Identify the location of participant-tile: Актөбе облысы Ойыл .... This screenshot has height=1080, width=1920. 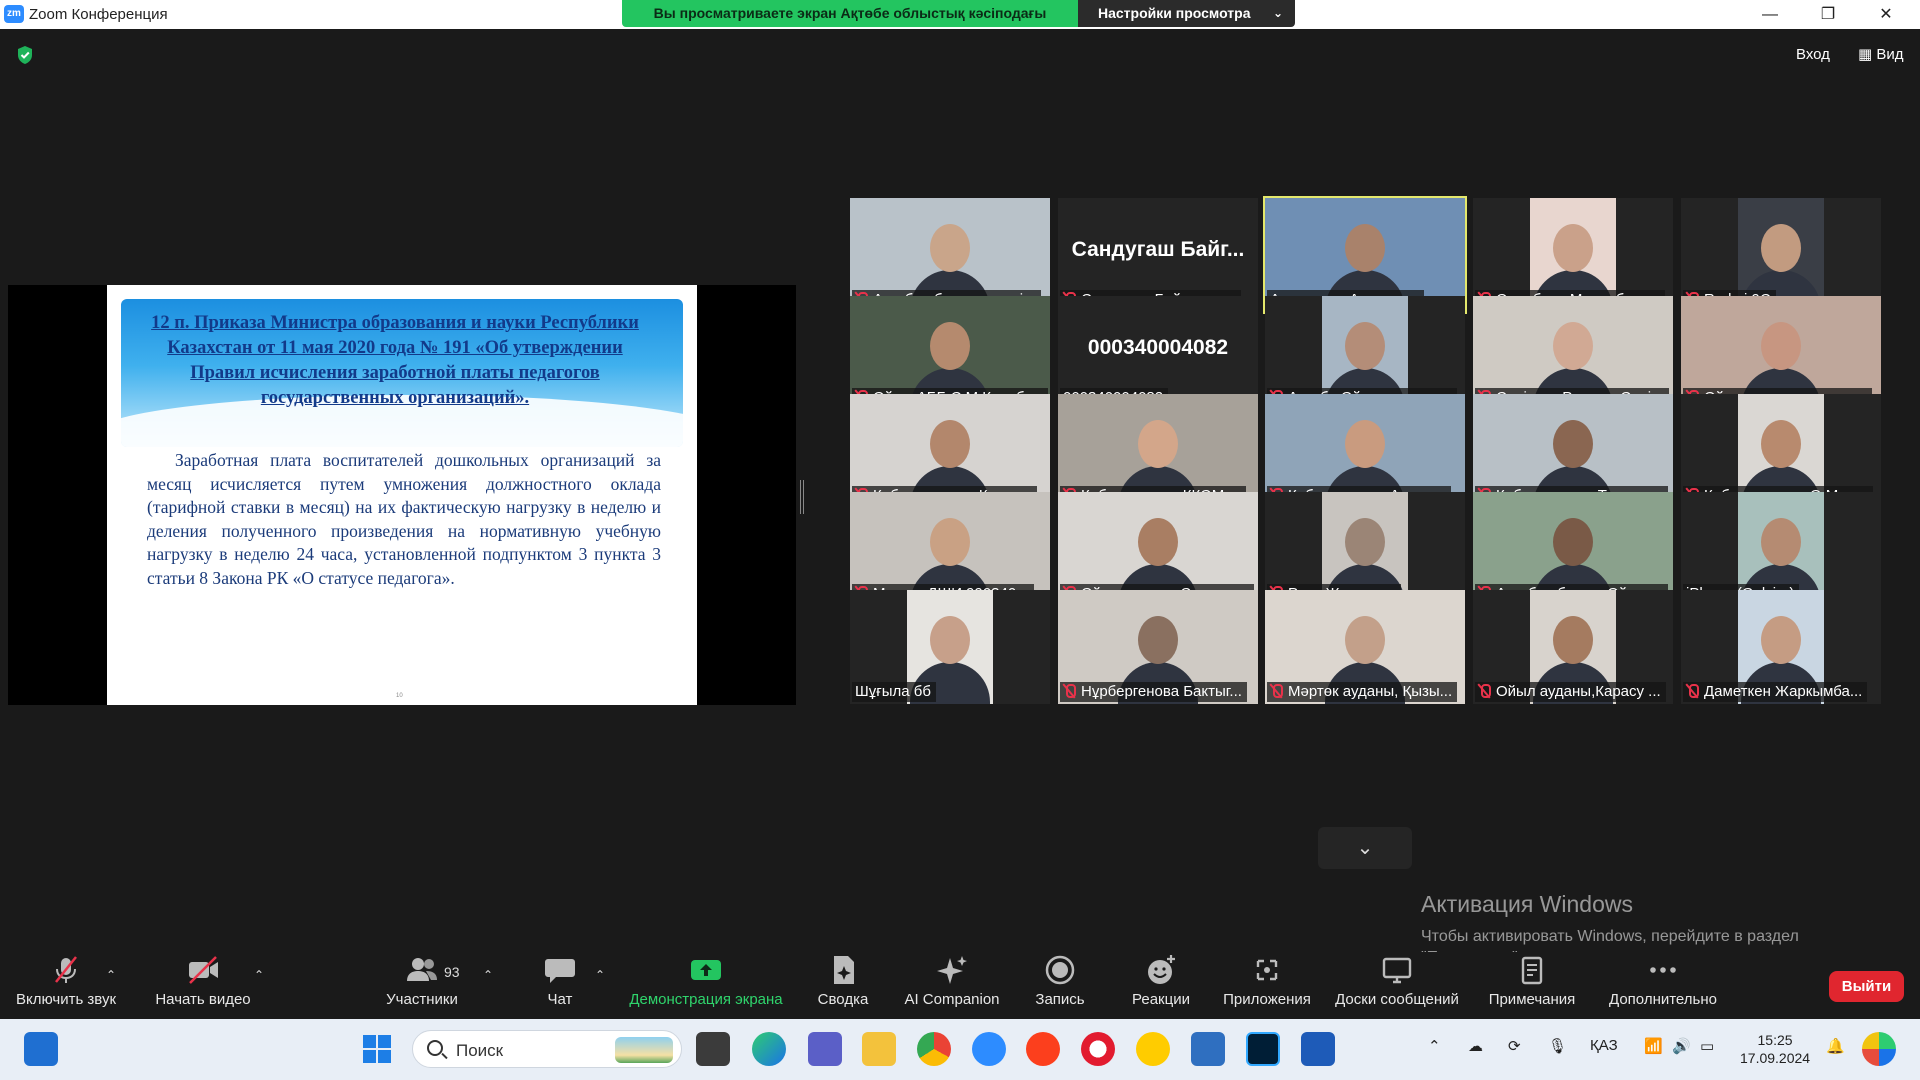
(1573, 549).